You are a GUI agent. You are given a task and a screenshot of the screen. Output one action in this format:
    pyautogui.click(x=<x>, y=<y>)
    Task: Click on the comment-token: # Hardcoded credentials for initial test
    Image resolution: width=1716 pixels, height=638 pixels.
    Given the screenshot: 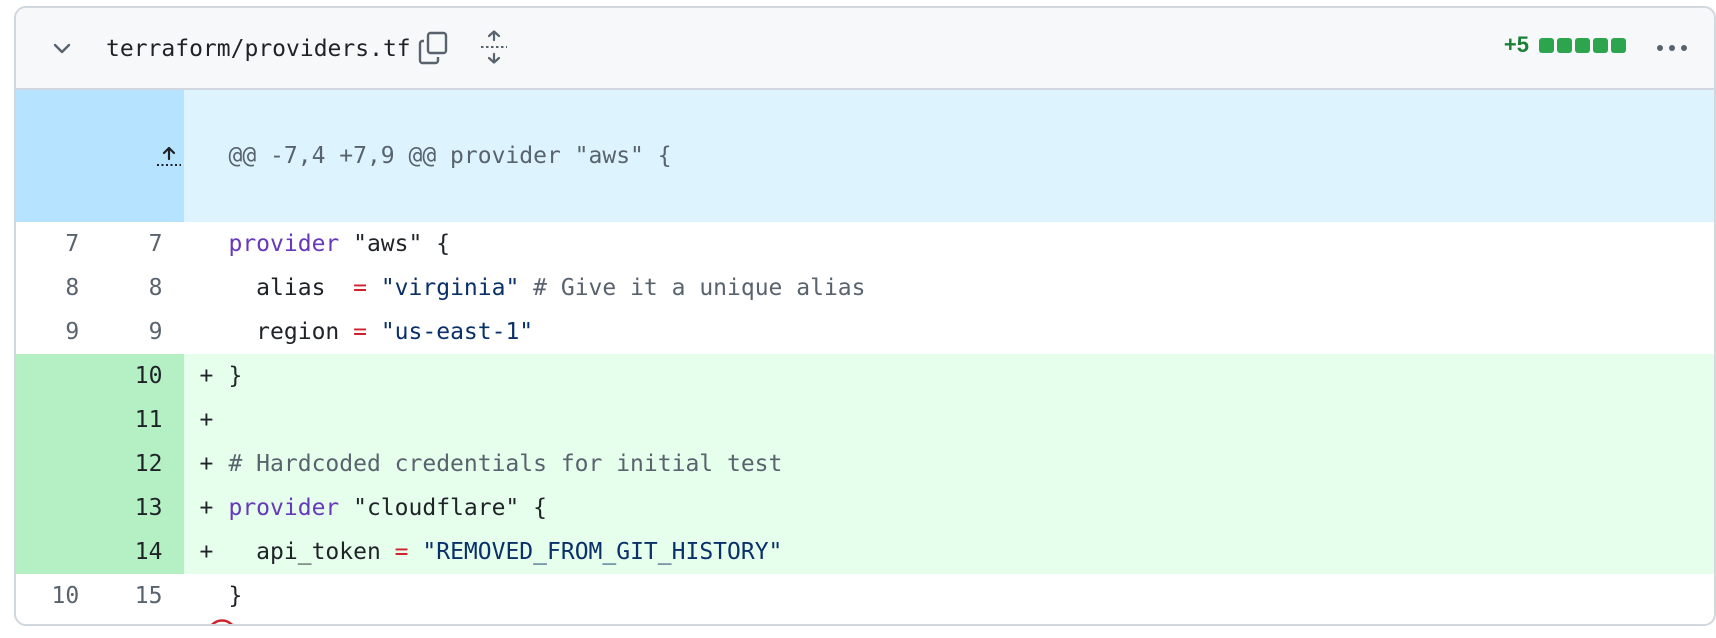 What is the action you would take?
    pyautogui.click(x=505, y=464)
    